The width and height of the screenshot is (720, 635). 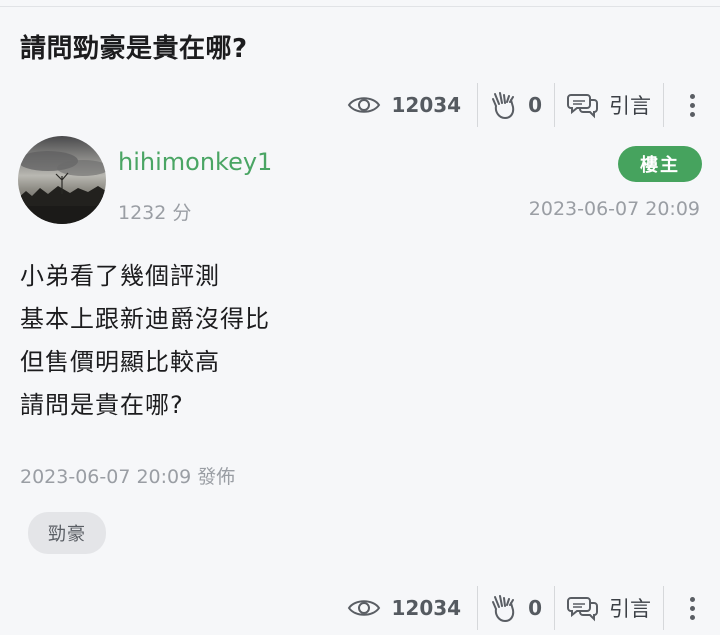 What do you see at coordinates (195, 162) in the screenshot?
I see `author-name: hihimonkey1` at bounding box center [195, 162].